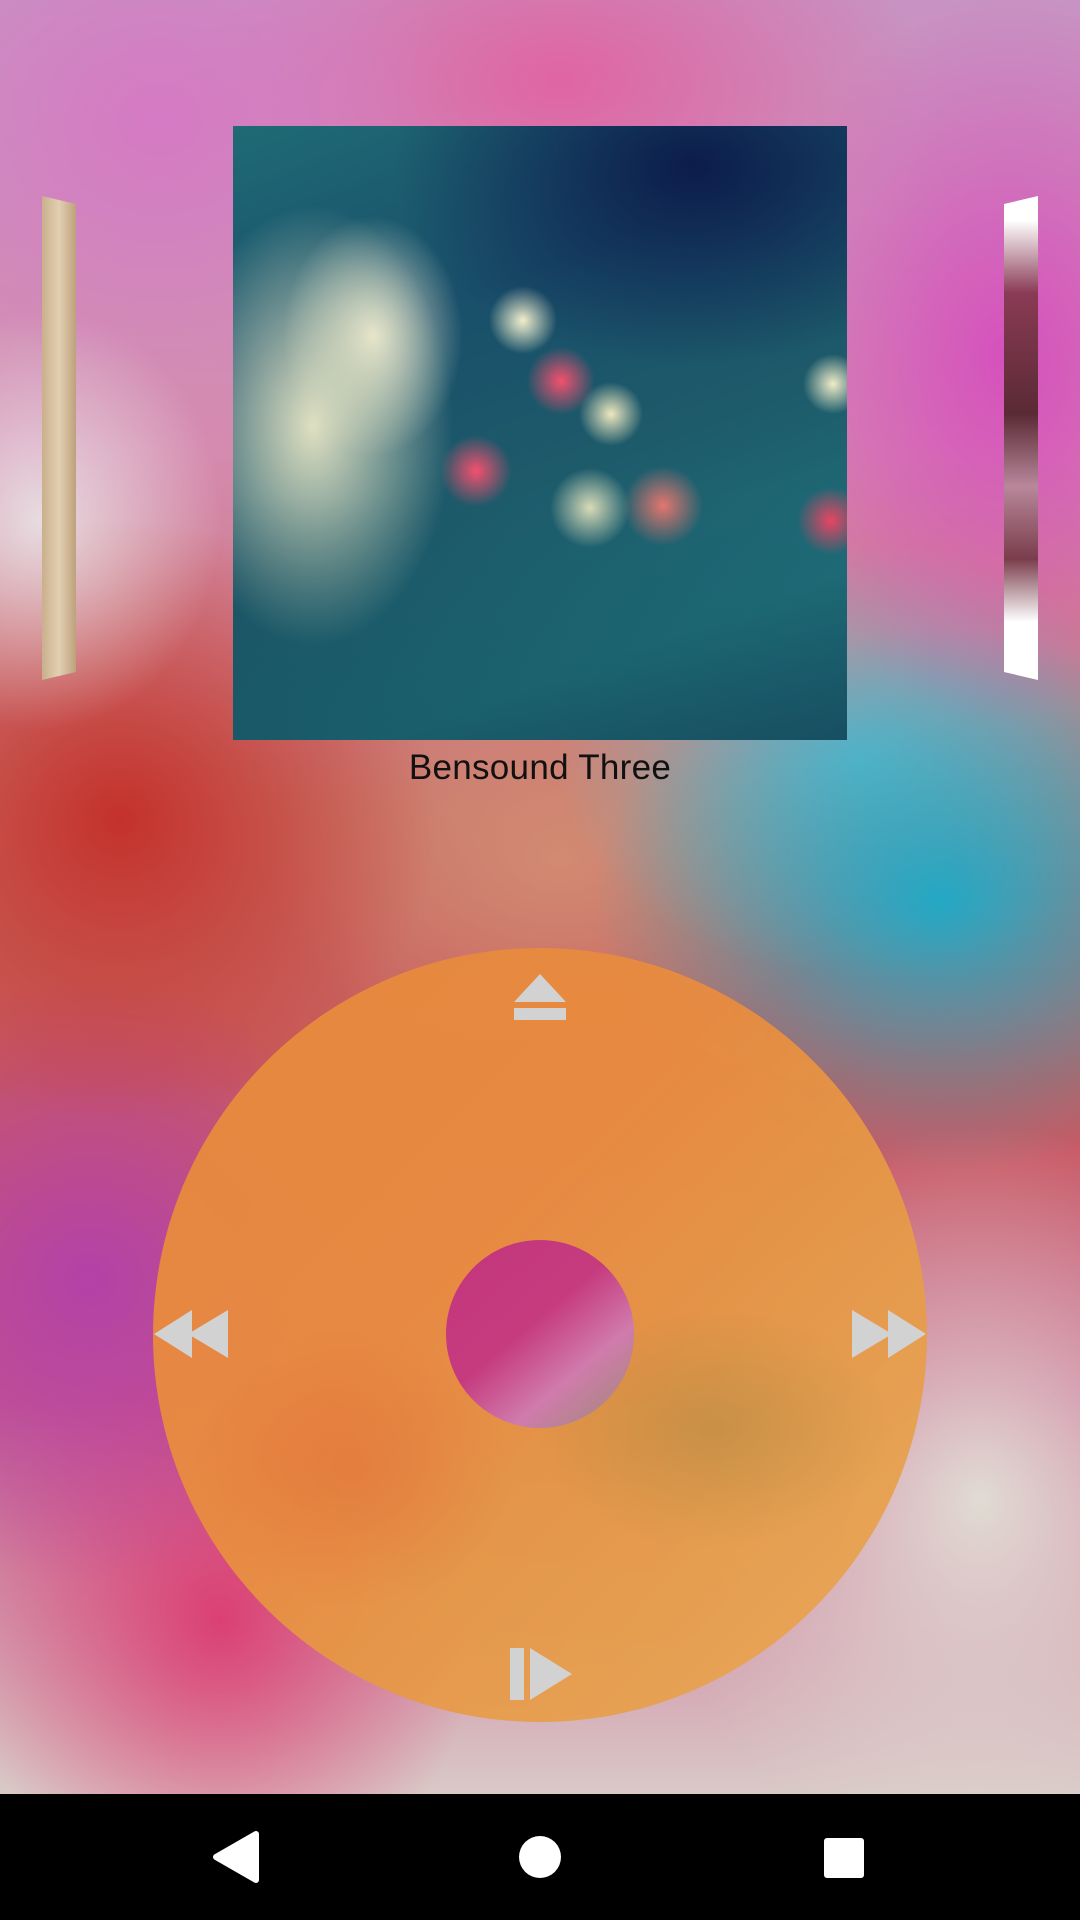 This screenshot has height=1920, width=1080. What do you see at coordinates (236, 1857) in the screenshot?
I see `back-icon` at bounding box center [236, 1857].